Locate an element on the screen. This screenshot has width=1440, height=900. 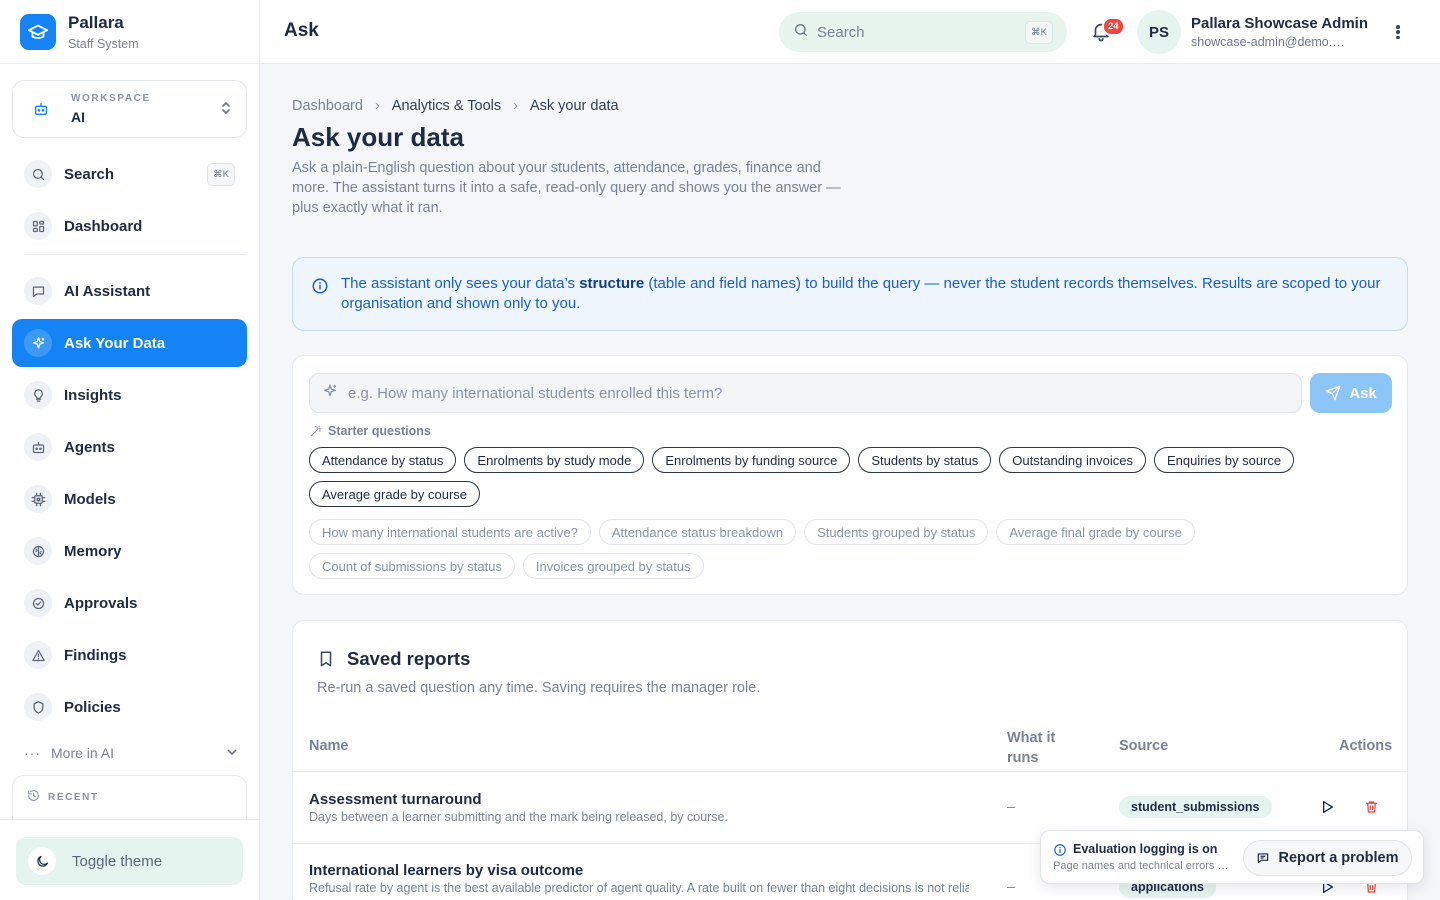
info-icon is located at coordinates (320, 288).